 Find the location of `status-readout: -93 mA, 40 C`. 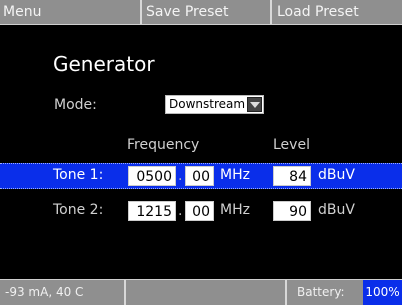

status-readout: -93 mA, 40 C is located at coordinates (44, 292).